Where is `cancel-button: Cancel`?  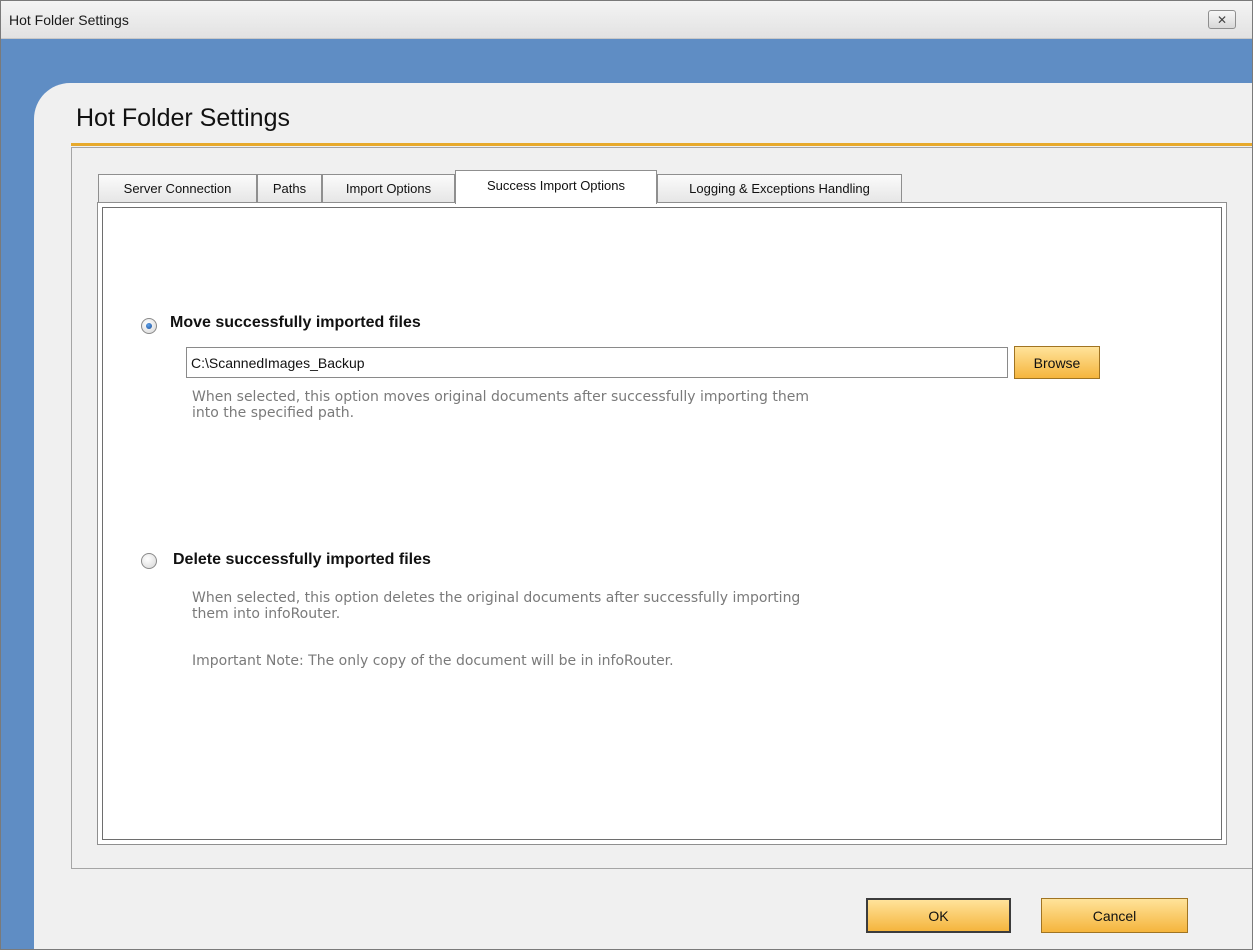 cancel-button: Cancel is located at coordinates (1114, 915).